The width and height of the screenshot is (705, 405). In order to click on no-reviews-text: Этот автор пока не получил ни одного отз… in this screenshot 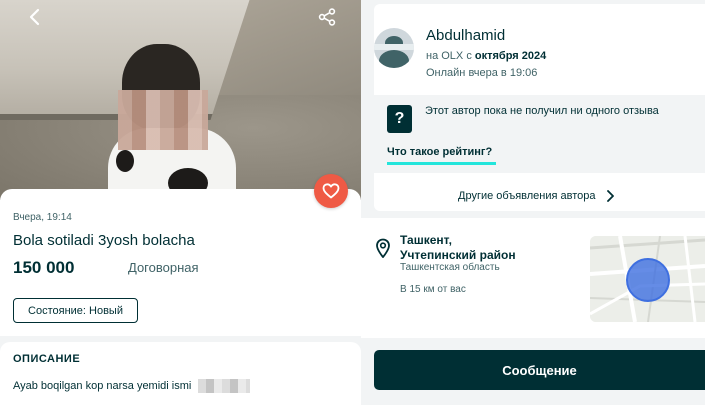, I will do `click(542, 111)`.